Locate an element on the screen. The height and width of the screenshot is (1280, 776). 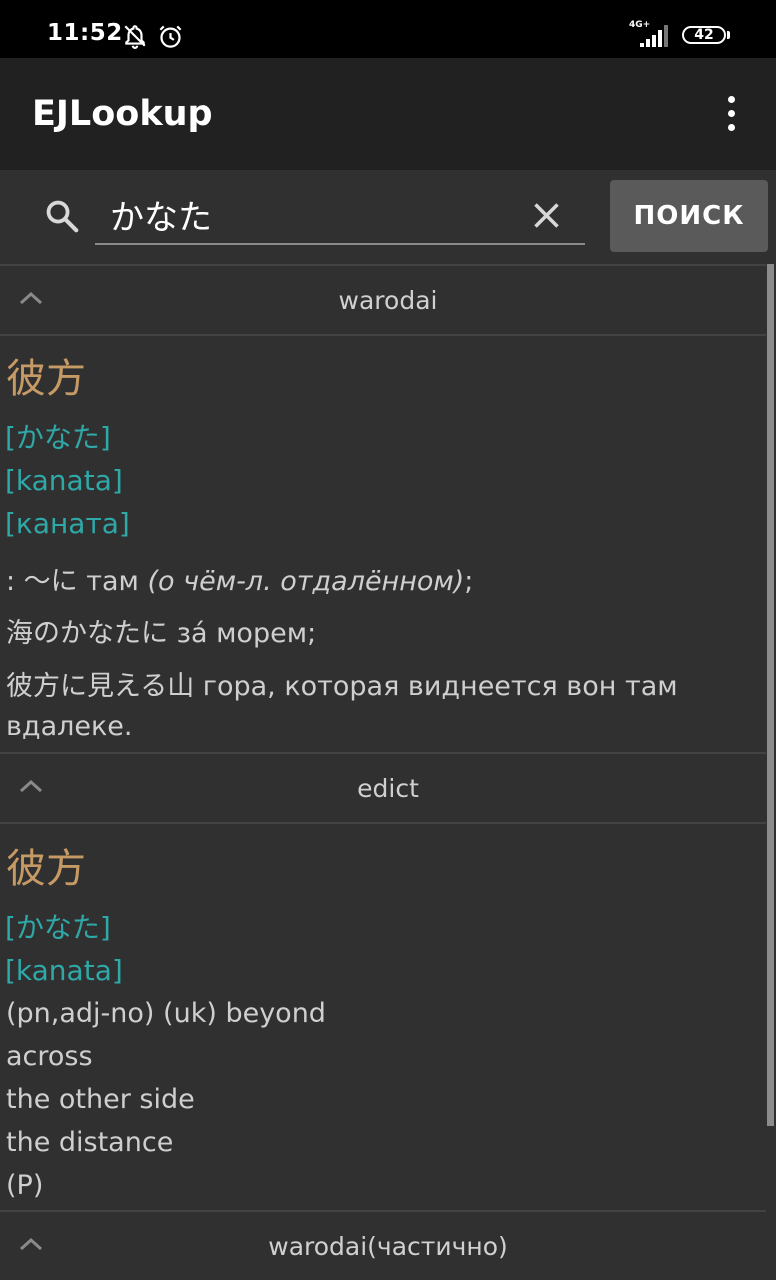
alarm-icon is located at coordinates (170, 38).